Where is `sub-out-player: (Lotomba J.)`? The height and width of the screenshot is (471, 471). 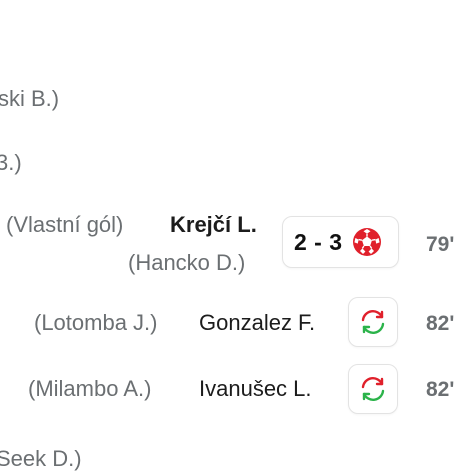 sub-out-player: (Lotomba J.) is located at coordinates (96, 323).